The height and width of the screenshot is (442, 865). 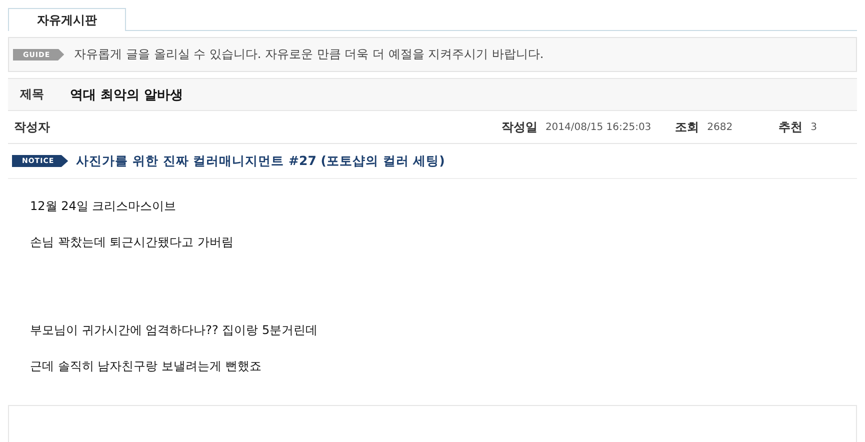 What do you see at coordinates (519, 127) in the screenshot?
I see `meta-label: 작성일` at bounding box center [519, 127].